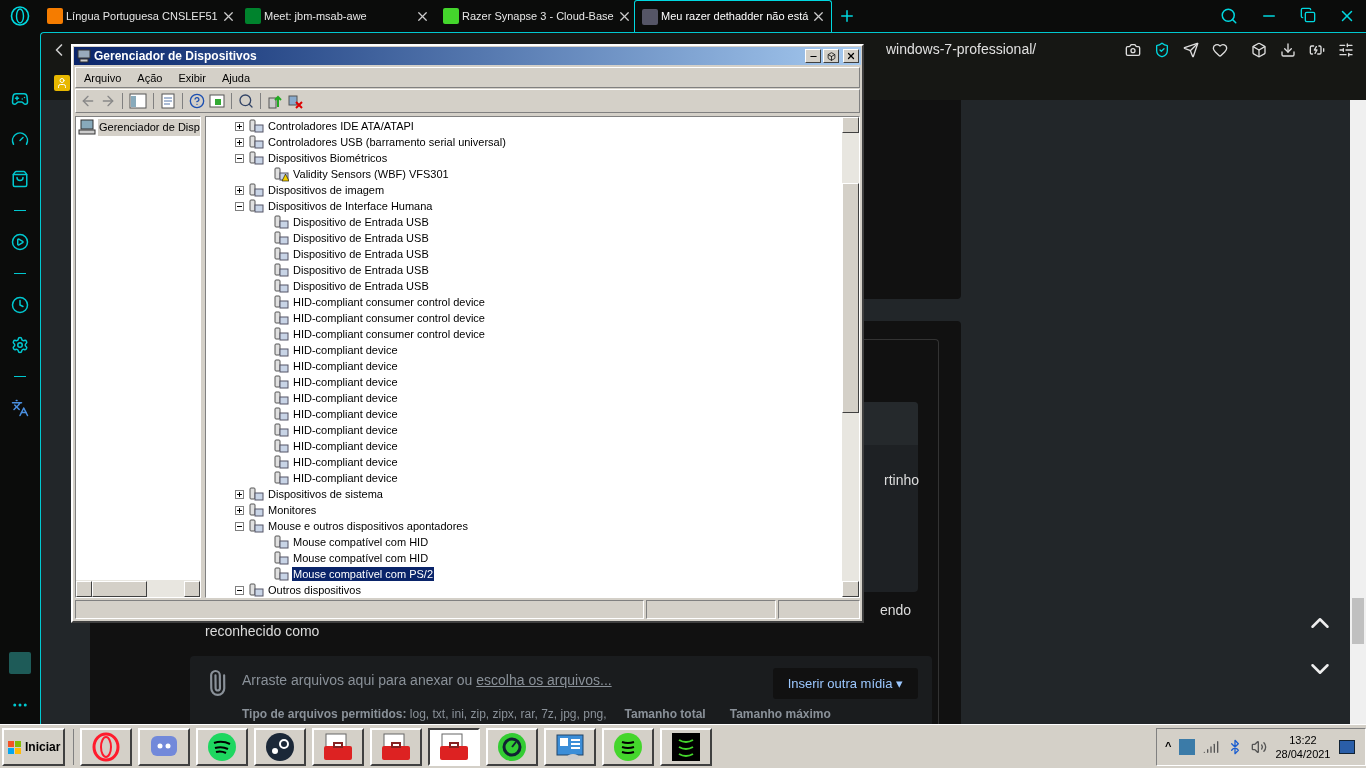 This screenshot has width=1366, height=768. What do you see at coordinates (845, 683) in the screenshot?
I see `insert-media-button: Inserir outra mídia ▾` at bounding box center [845, 683].